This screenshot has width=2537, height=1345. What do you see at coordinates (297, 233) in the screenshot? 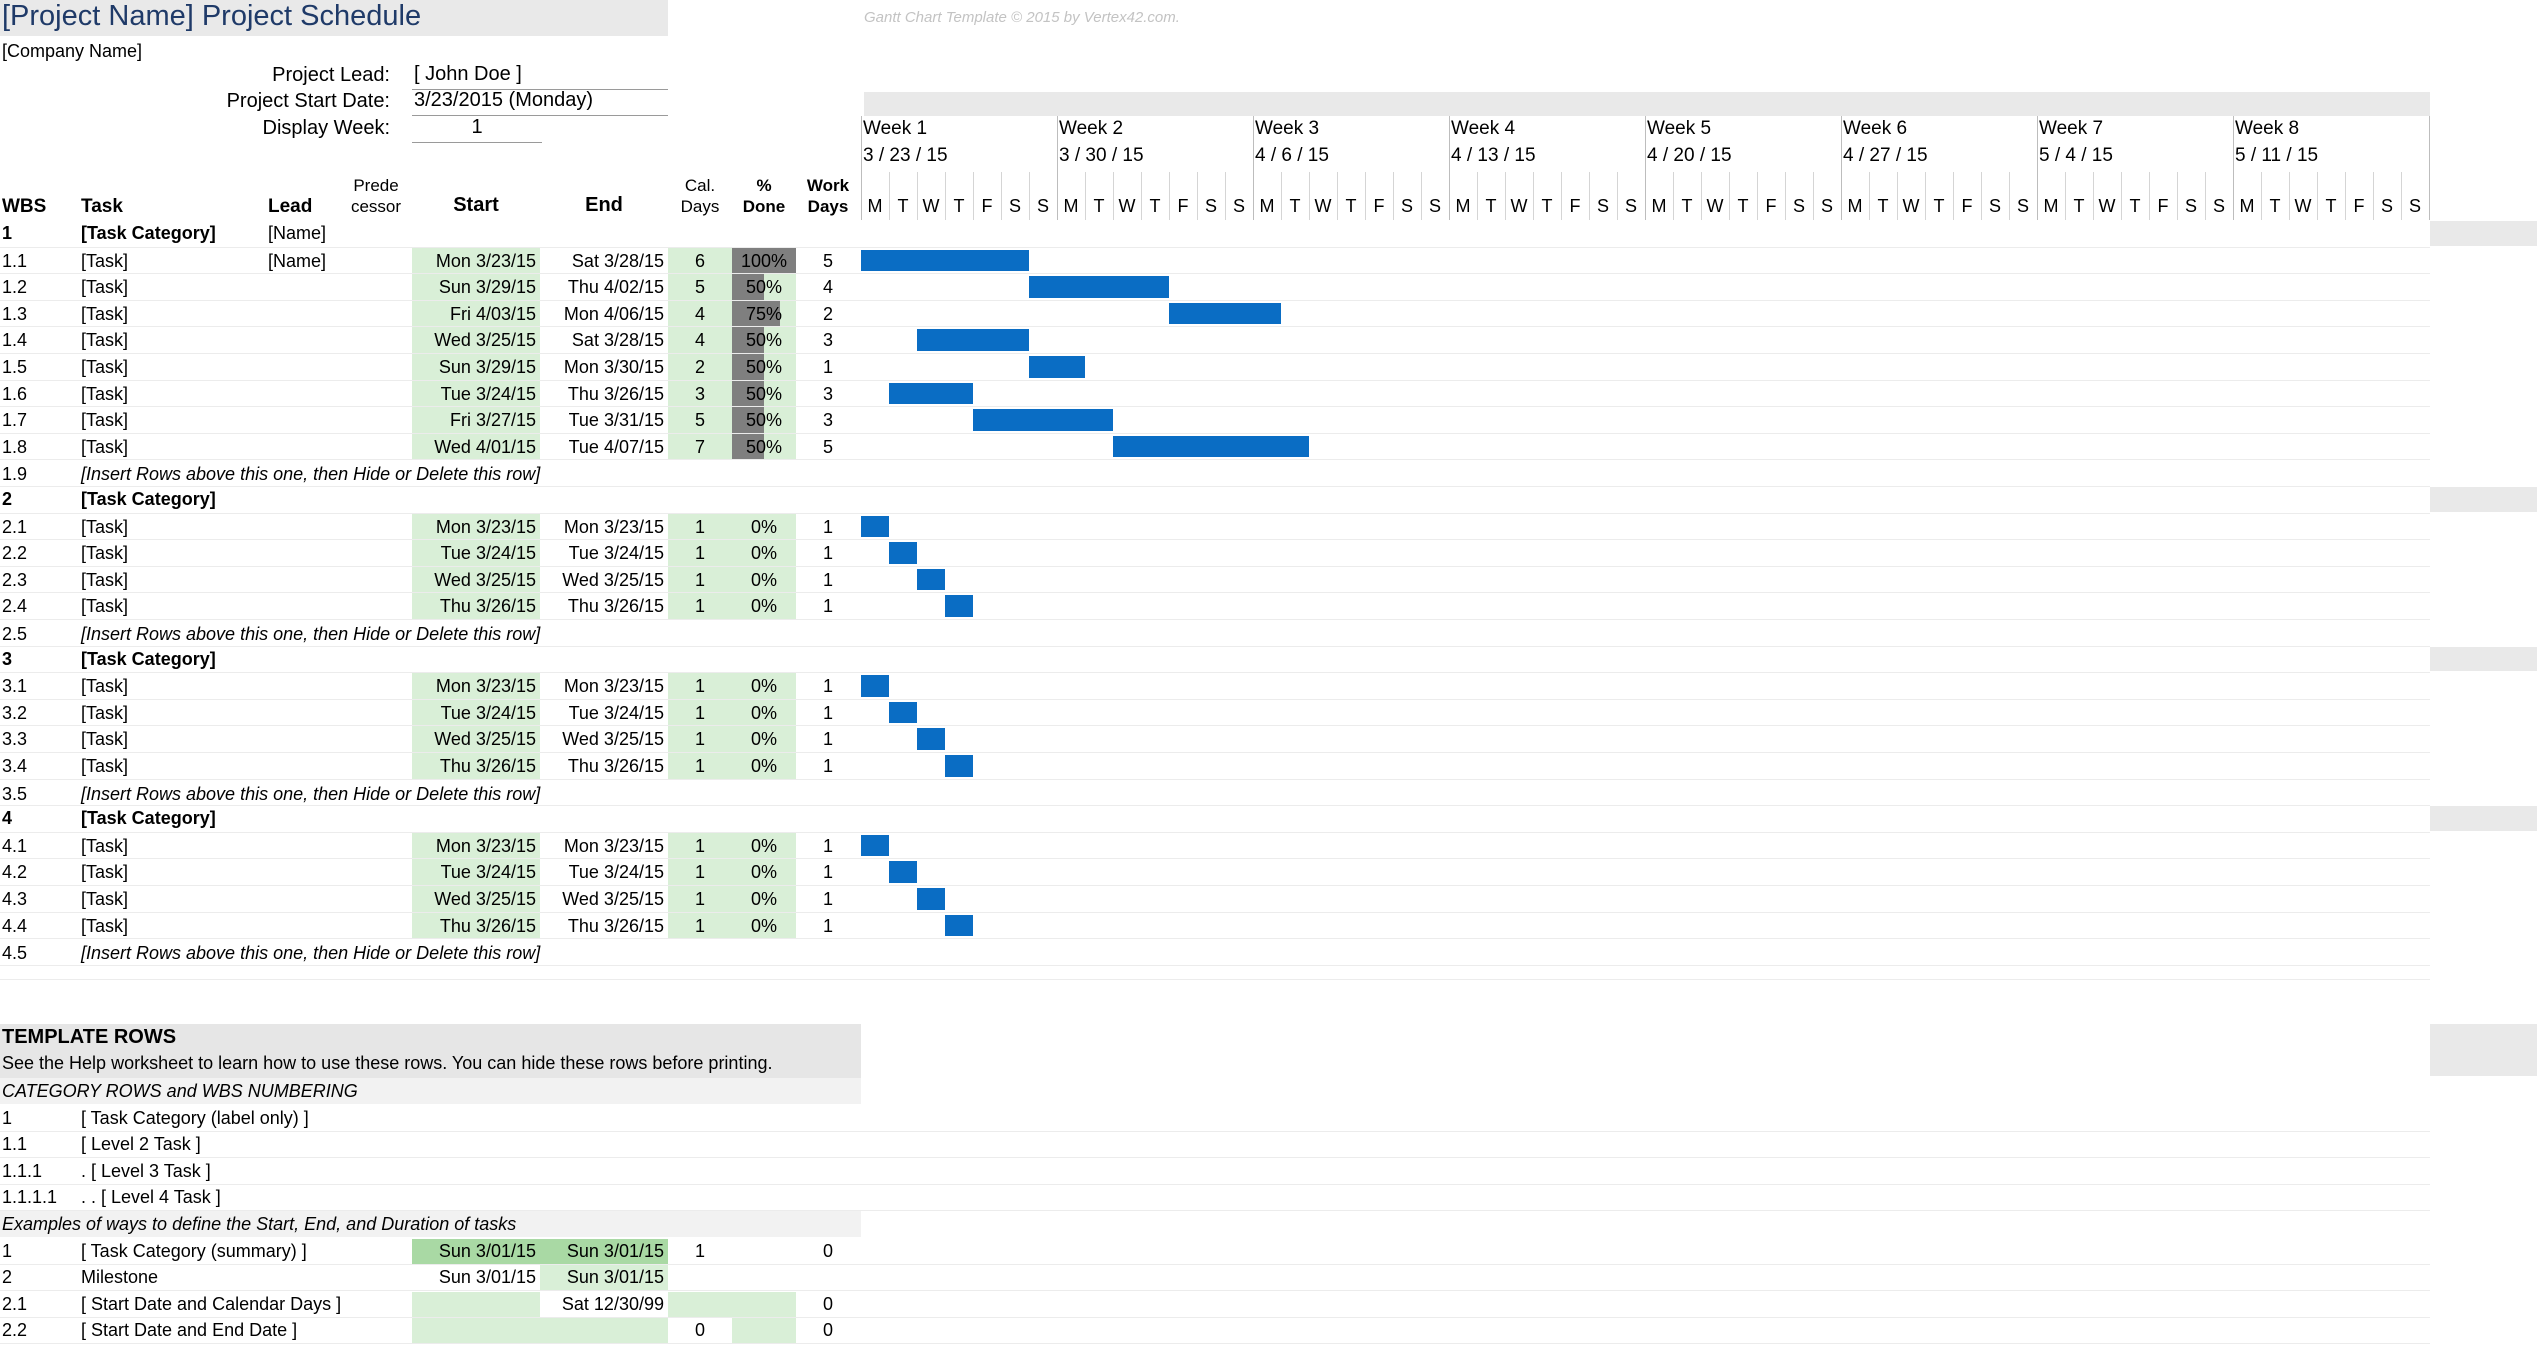
I see `lead-cell: [Name]` at bounding box center [297, 233].